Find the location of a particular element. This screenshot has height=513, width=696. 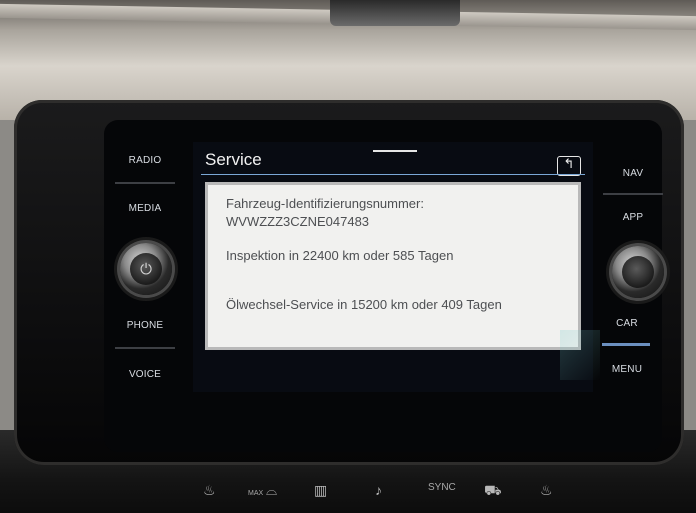

max-defrost-button: MAX ⌓ is located at coordinates (262, 490).